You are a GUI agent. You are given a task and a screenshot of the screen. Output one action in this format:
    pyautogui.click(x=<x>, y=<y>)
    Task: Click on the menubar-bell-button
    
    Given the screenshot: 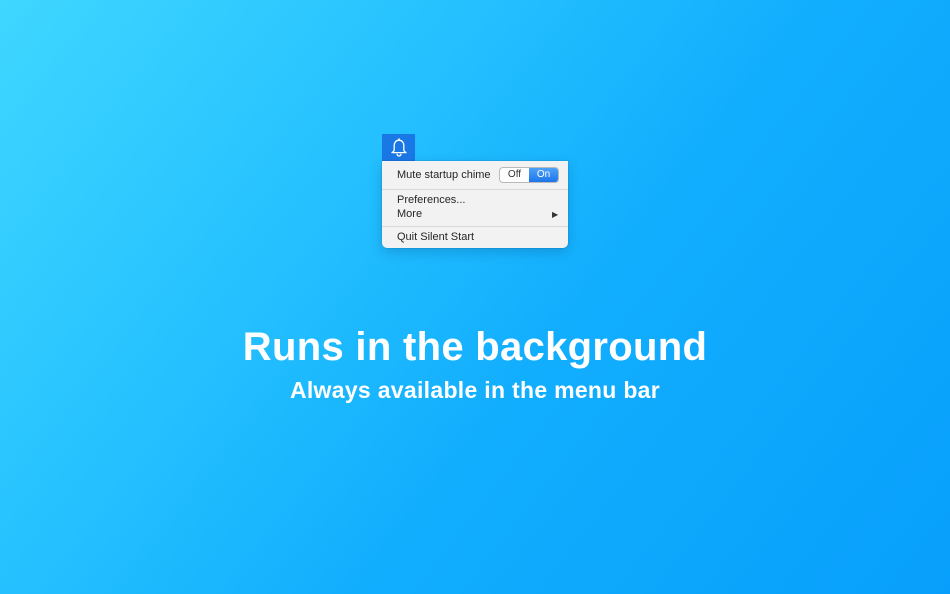 What is the action you would take?
    pyautogui.click(x=398, y=147)
    